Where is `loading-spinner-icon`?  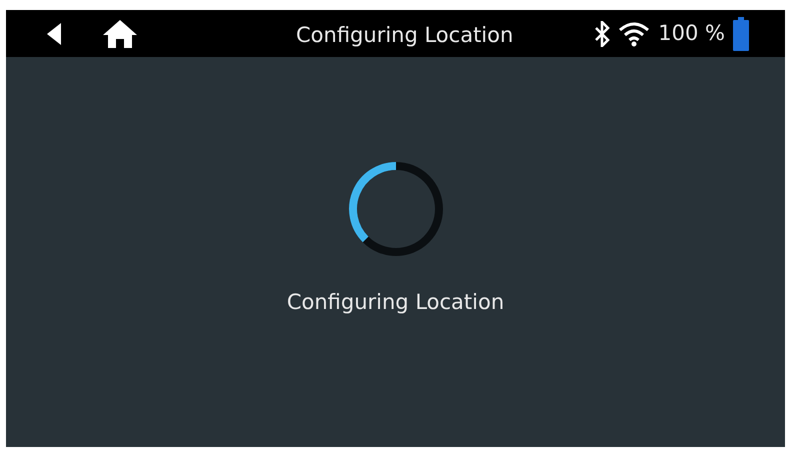
loading-spinner-icon is located at coordinates (396, 209).